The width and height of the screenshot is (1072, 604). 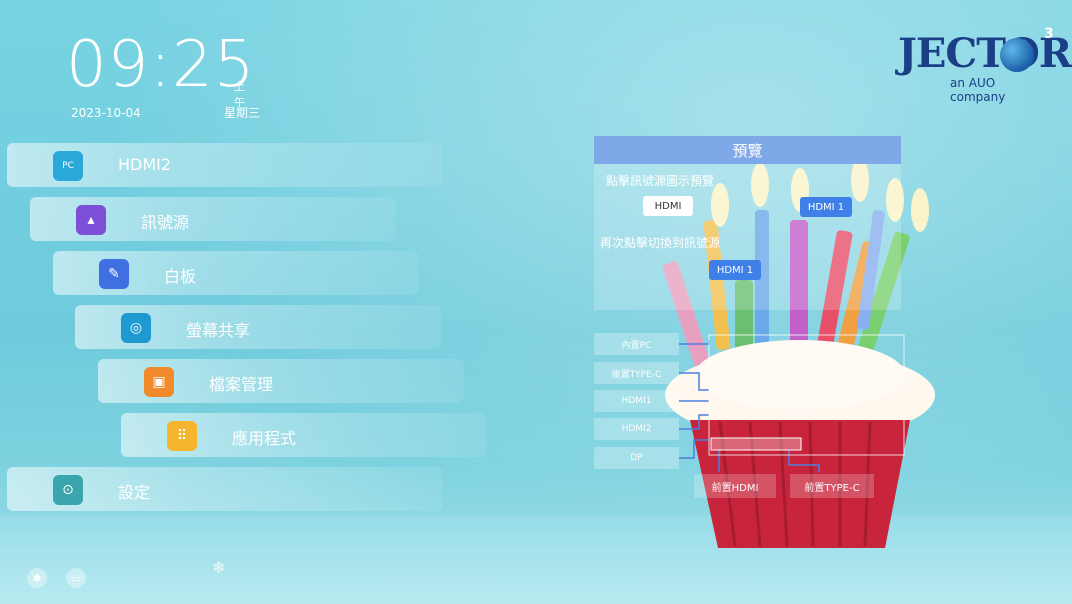 I want to click on menu-item-screen-share: ◎ 螢幕共享, so click(x=258, y=327).